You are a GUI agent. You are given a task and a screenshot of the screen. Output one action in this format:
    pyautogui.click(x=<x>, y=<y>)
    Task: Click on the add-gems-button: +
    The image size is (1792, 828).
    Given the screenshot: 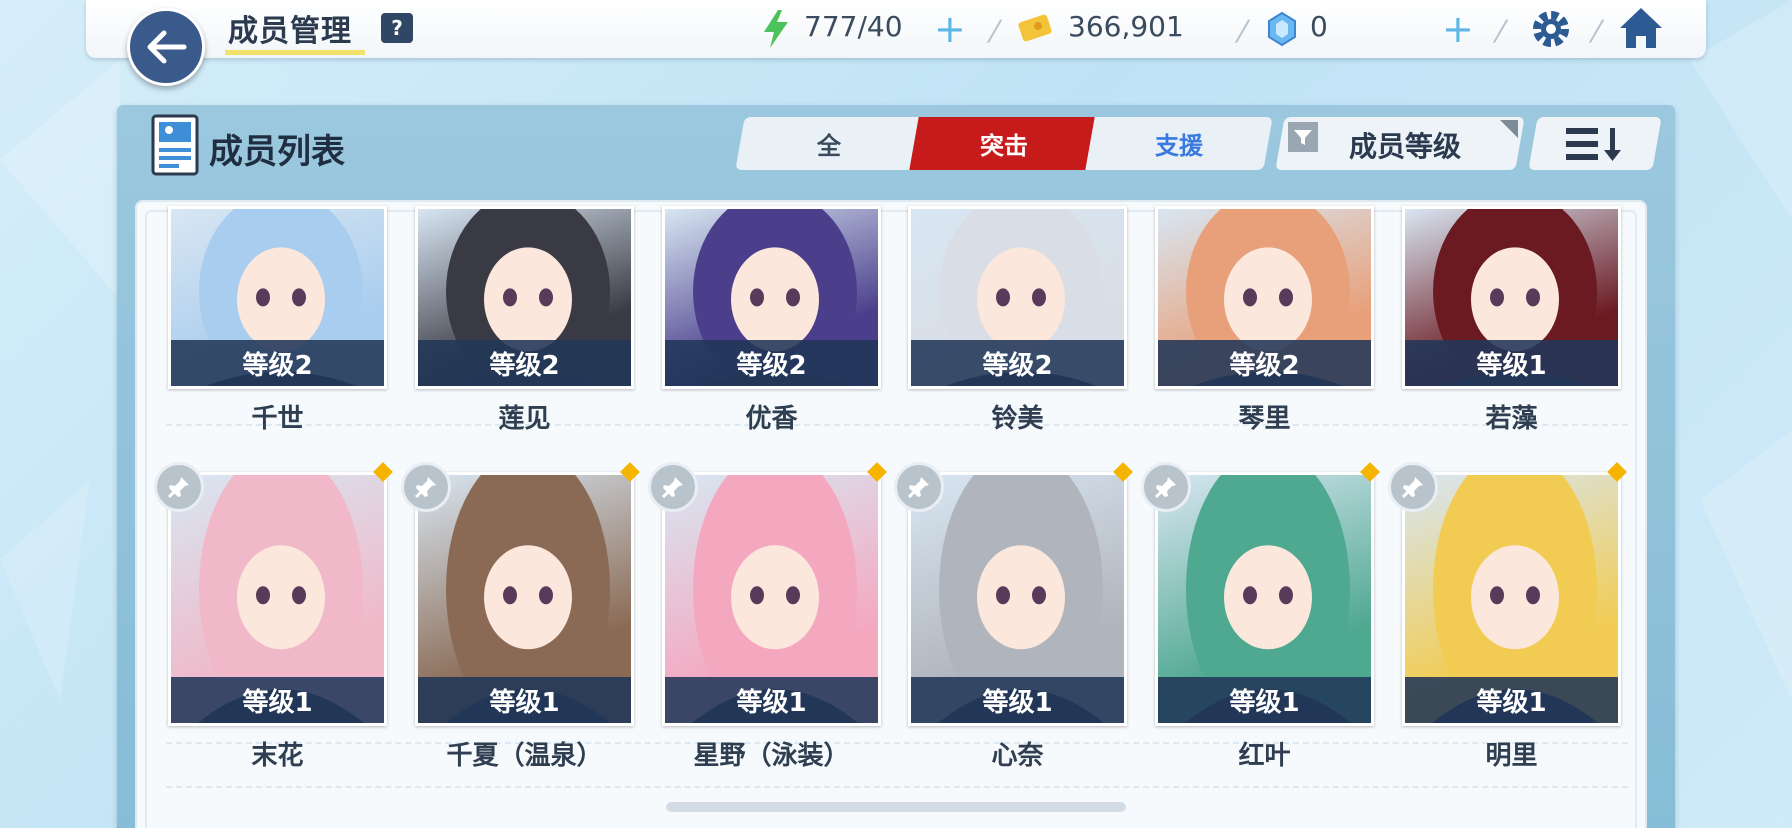 What is the action you would take?
    pyautogui.click(x=1458, y=29)
    